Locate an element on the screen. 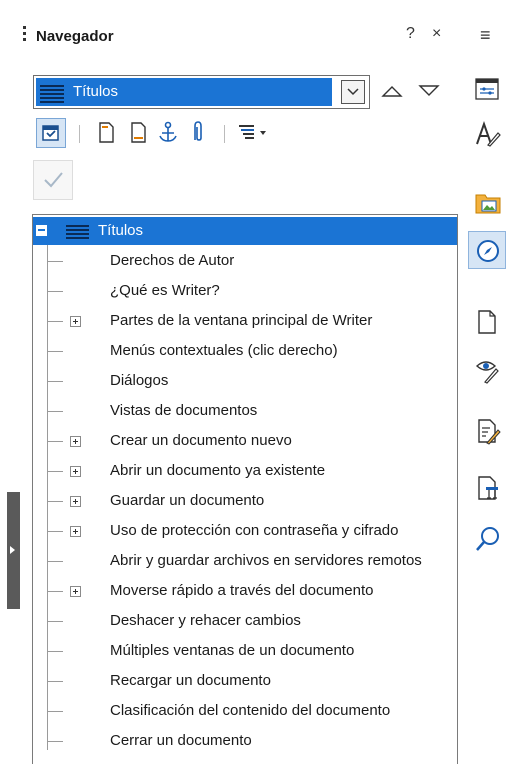  tree-item-label: Múltiples ventanas de un documento is located at coordinates (232, 650).